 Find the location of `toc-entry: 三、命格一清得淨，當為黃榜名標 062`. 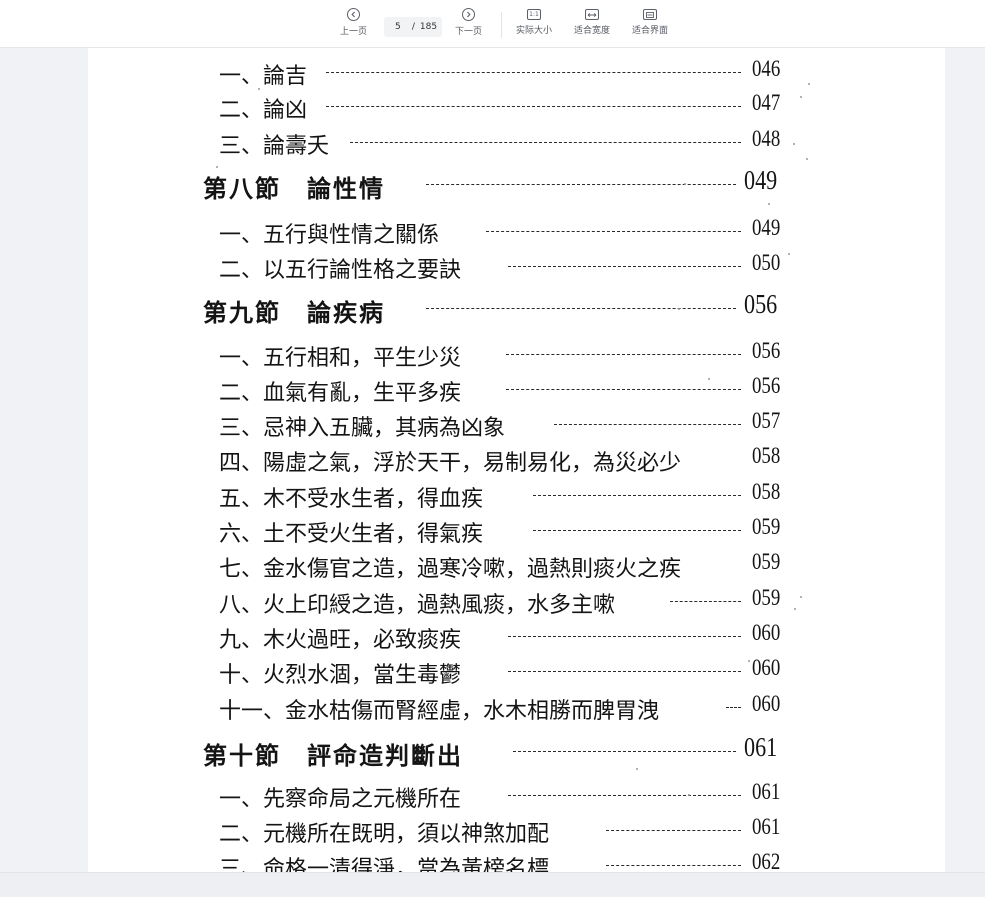

toc-entry: 三、命格一清得淨，當為黃榜名標 062 is located at coordinates (506, 860).